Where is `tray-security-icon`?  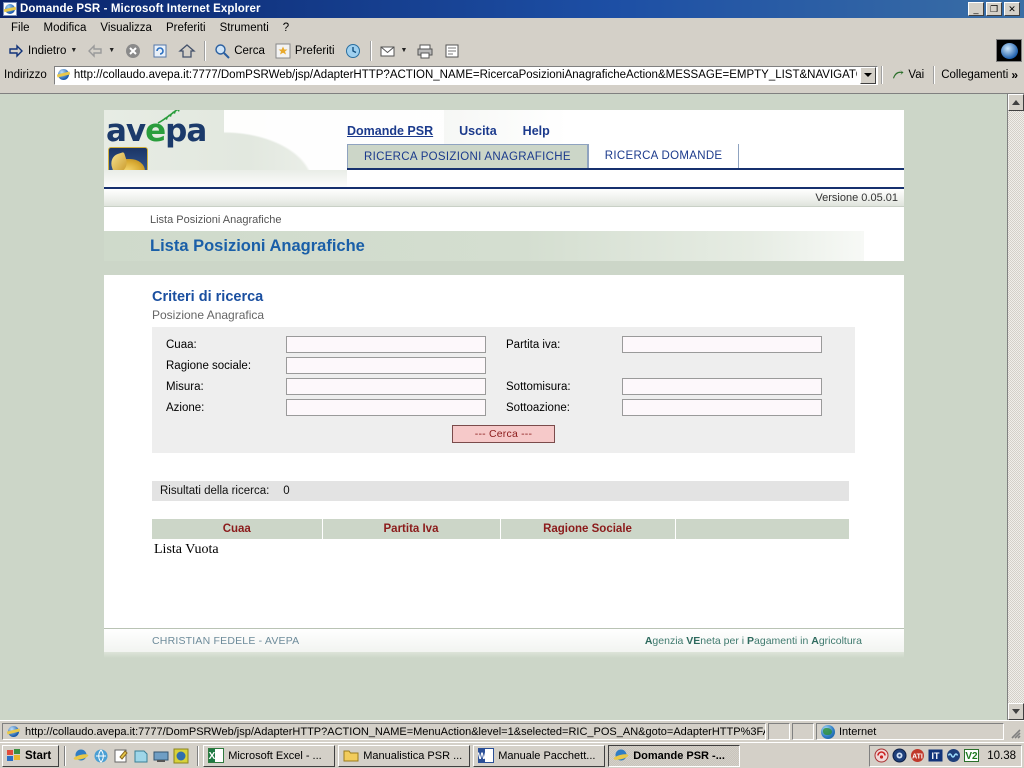
tray-security-icon is located at coordinates (881, 755).